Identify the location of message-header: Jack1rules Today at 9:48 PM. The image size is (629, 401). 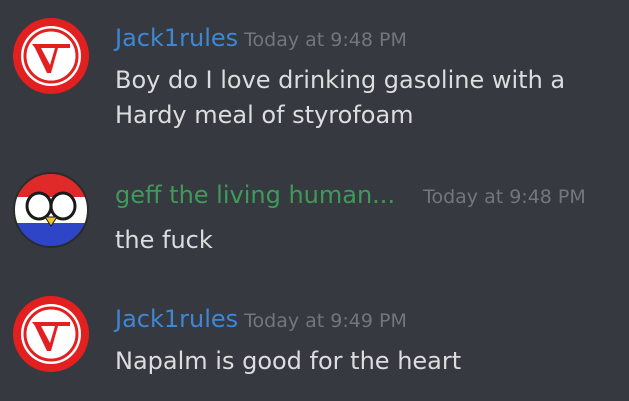
(261, 38).